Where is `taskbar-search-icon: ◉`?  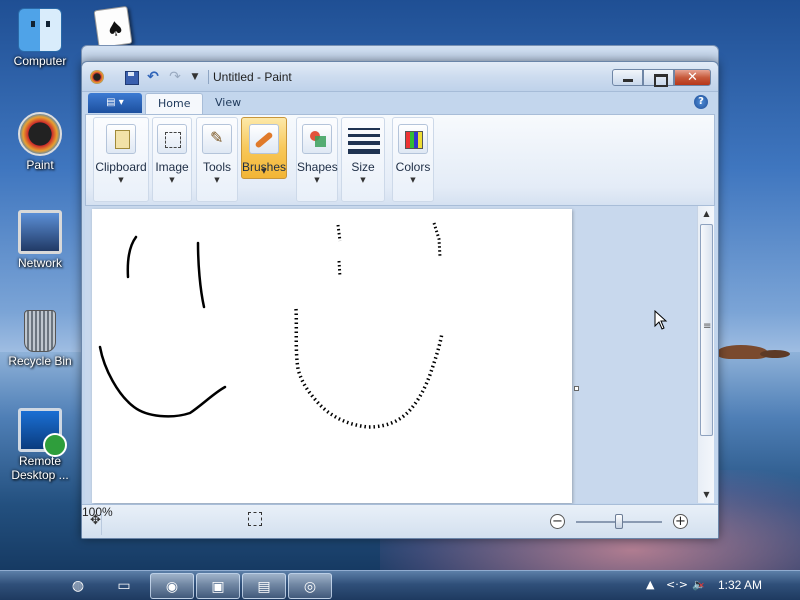
taskbar-search-icon: ◉ is located at coordinates (172, 586).